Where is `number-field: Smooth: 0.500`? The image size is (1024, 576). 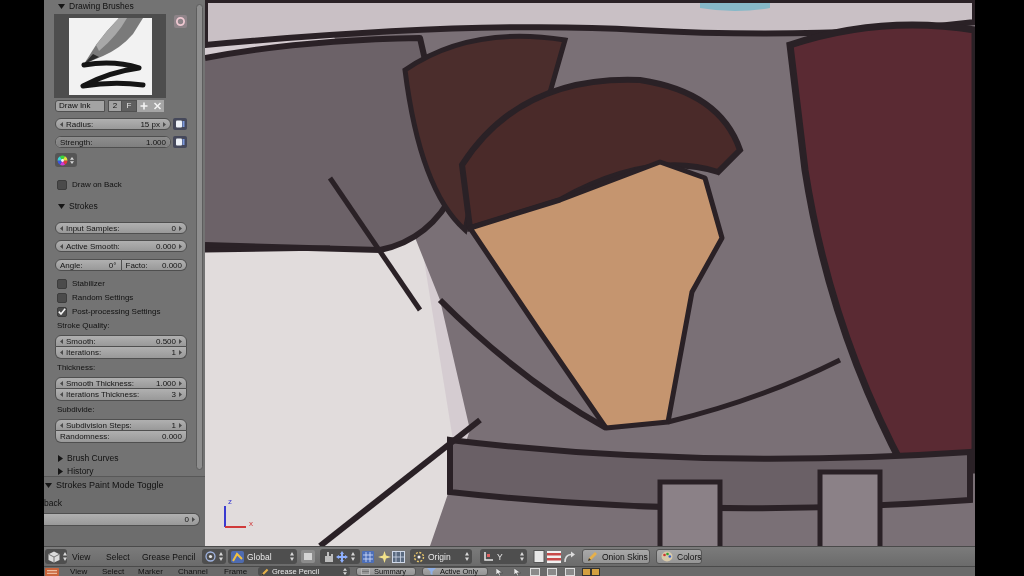 number-field: Smooth: 0.500 is located at coordinates (121, 341).